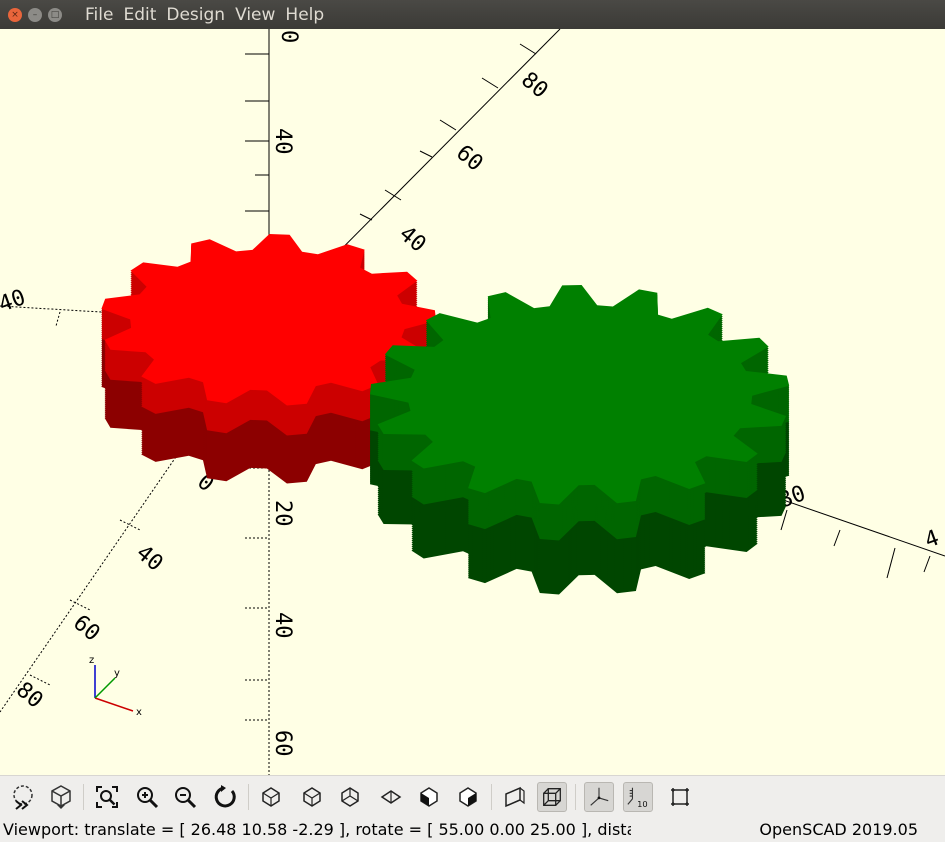 The height and width of the screenshot is (842, 945). I want to click on orthogonal-icon, so click(552, 797).